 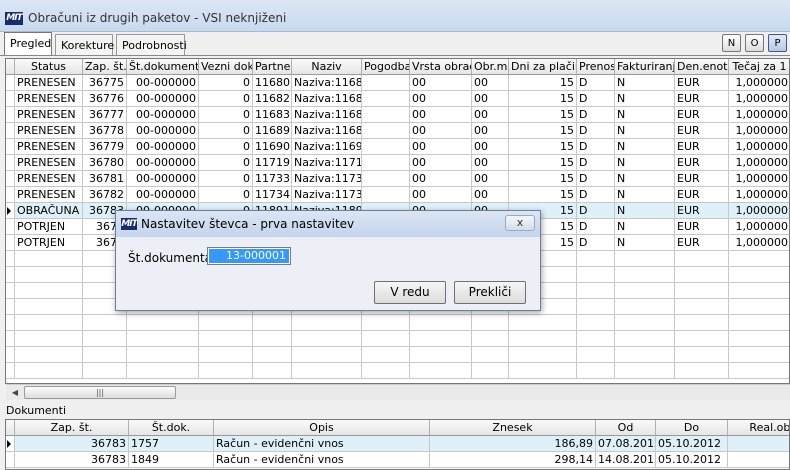 I want to click on scroll-left-icon: ◀, so click(x=15, y=392).